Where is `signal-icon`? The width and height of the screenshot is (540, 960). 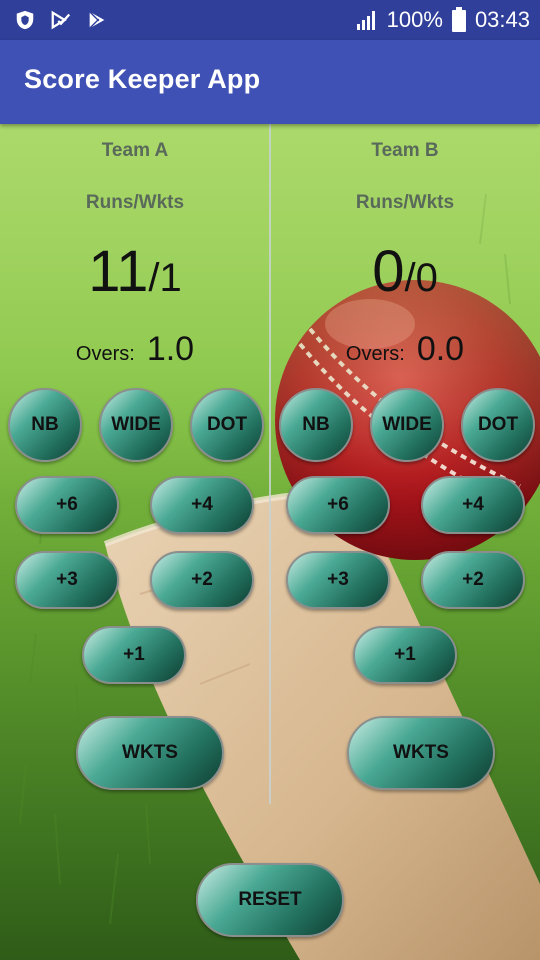
signal-icon is located at coordinates (365, 20).